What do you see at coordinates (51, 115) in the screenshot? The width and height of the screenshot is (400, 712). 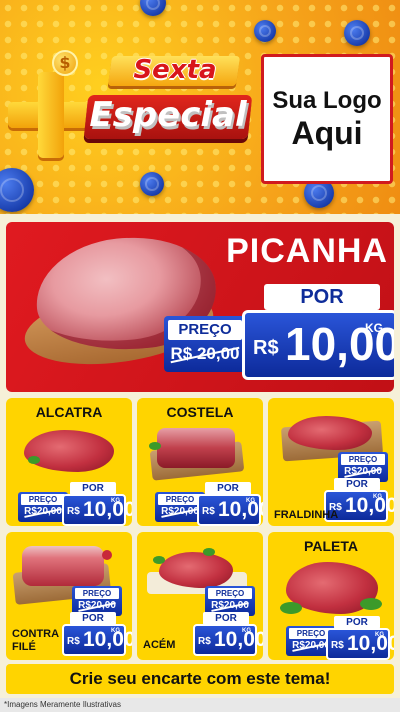 I see `plus-icon` at bounding box center [51, 115].